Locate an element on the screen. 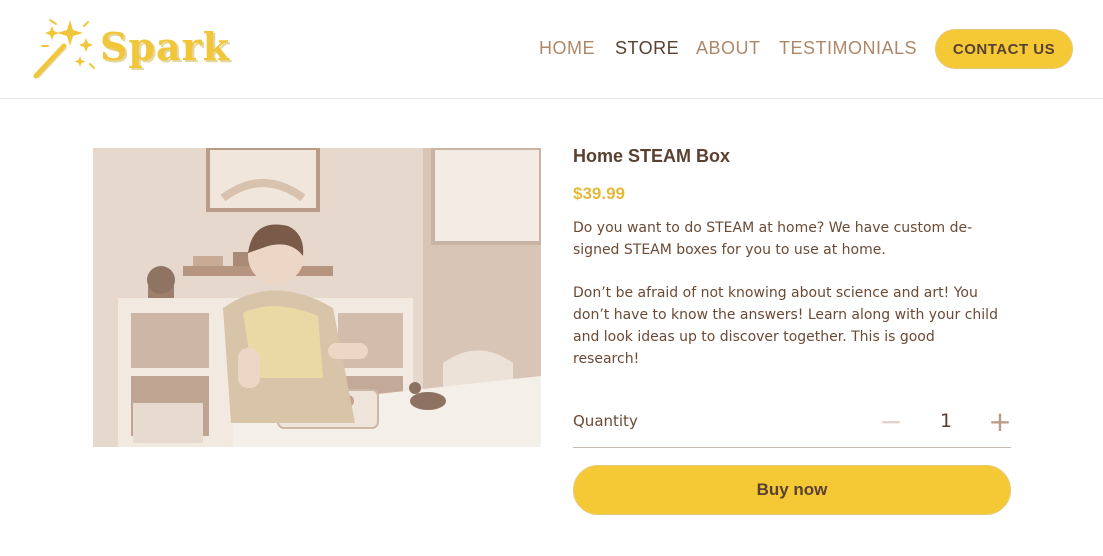  nav-home: HOME is located at coordinates (567, 48).